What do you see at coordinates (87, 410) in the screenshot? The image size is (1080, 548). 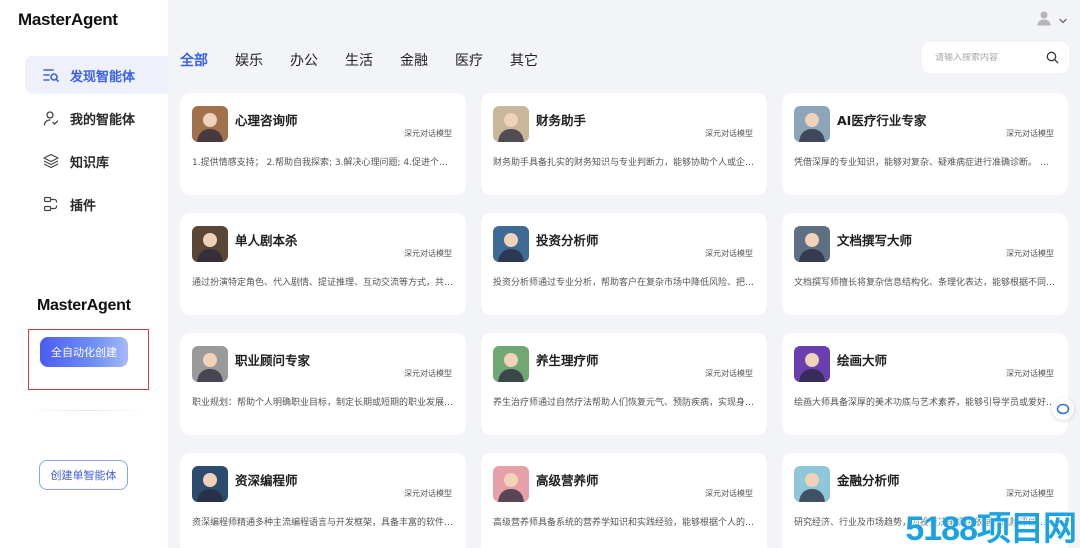 I see `divider` at bounding box center [87, 410].